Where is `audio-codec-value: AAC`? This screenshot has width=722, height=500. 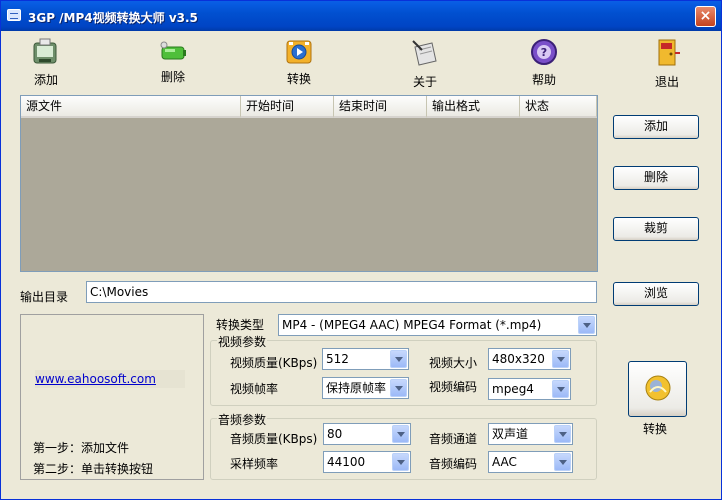 audio-codec-value: AAC is located at coordinates (504, 462).